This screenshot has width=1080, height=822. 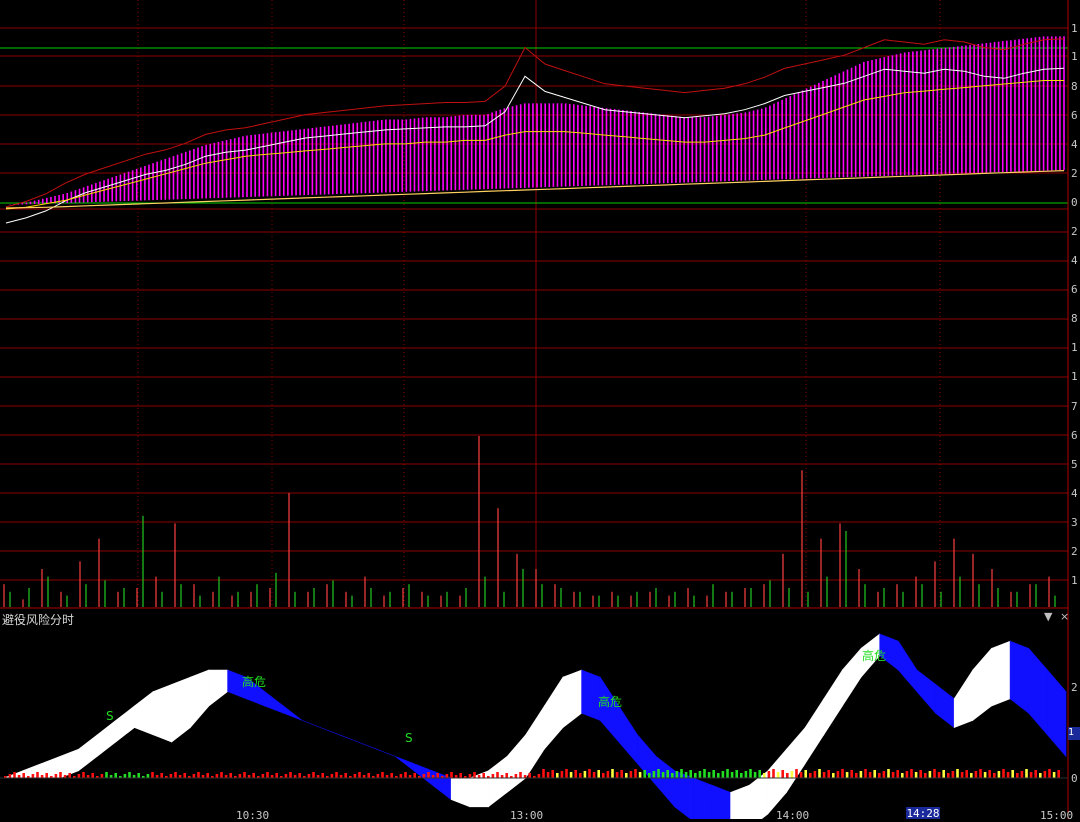 I want to click on axis-tick-label: 4, so click(x=1074, y=260).